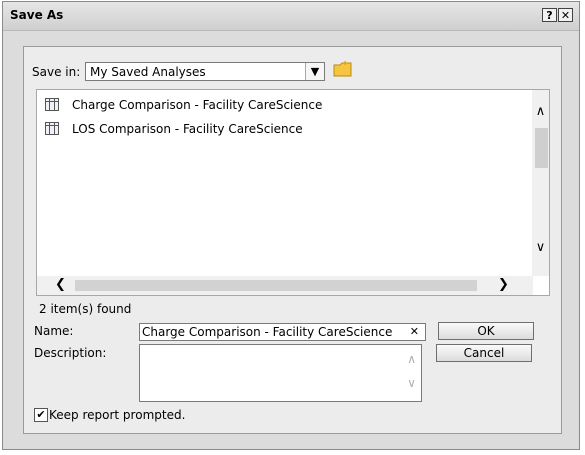  What do you see at coordinates (314, 71) in the screenshot?
I see `chevron-down-icon: ▼` at bounding box center [314, 71].